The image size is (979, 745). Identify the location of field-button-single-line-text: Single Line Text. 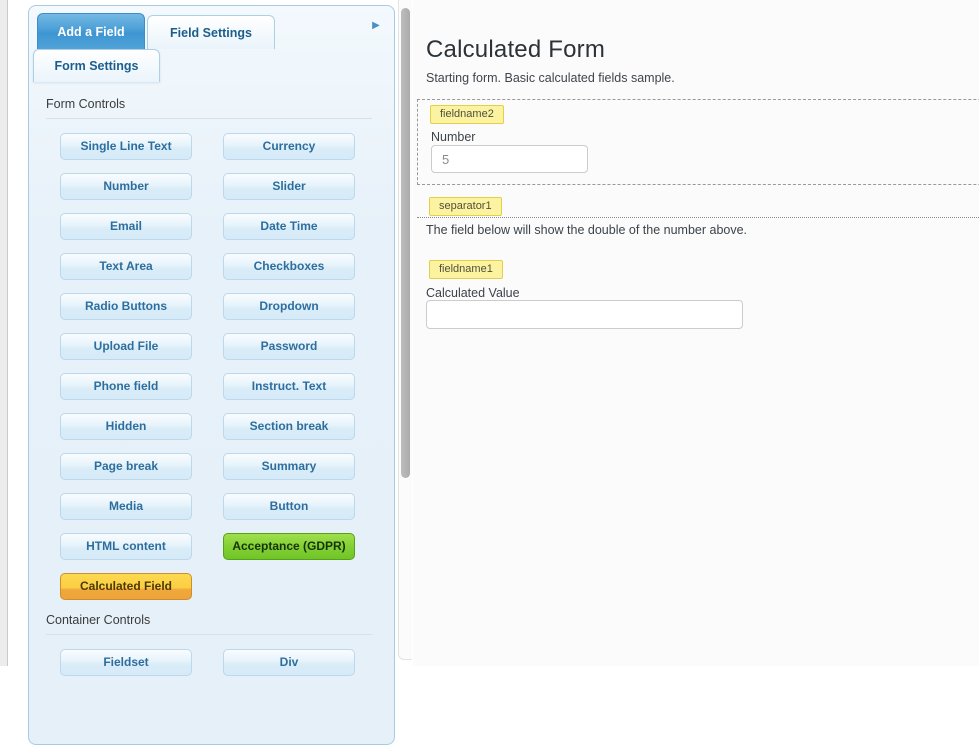
(126, 146).